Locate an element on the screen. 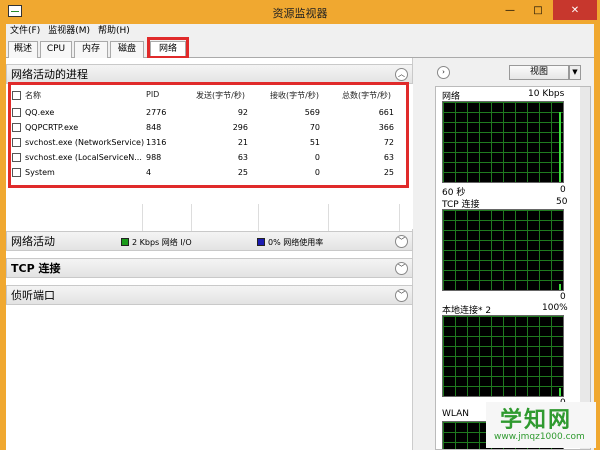  processes-section-header: 网络活动的进程 ︿ is located at coordinates (209, 74).